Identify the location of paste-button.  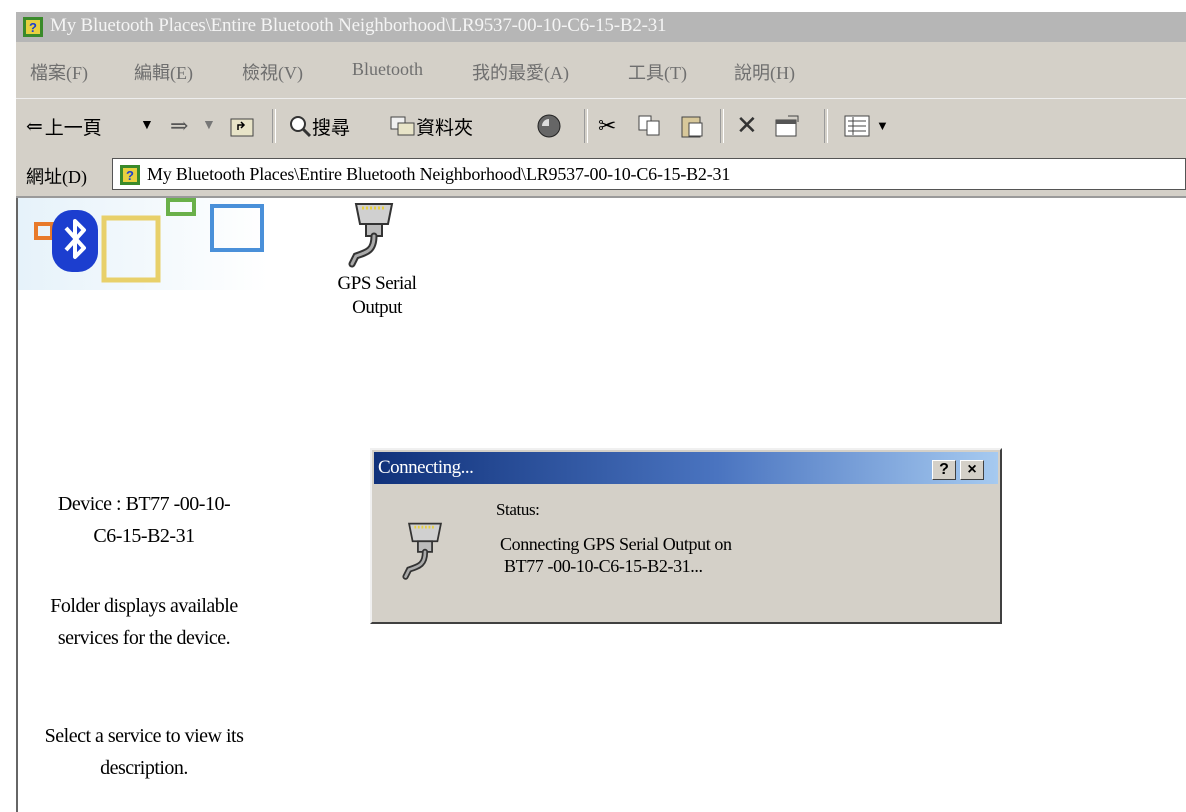
(692, 126).